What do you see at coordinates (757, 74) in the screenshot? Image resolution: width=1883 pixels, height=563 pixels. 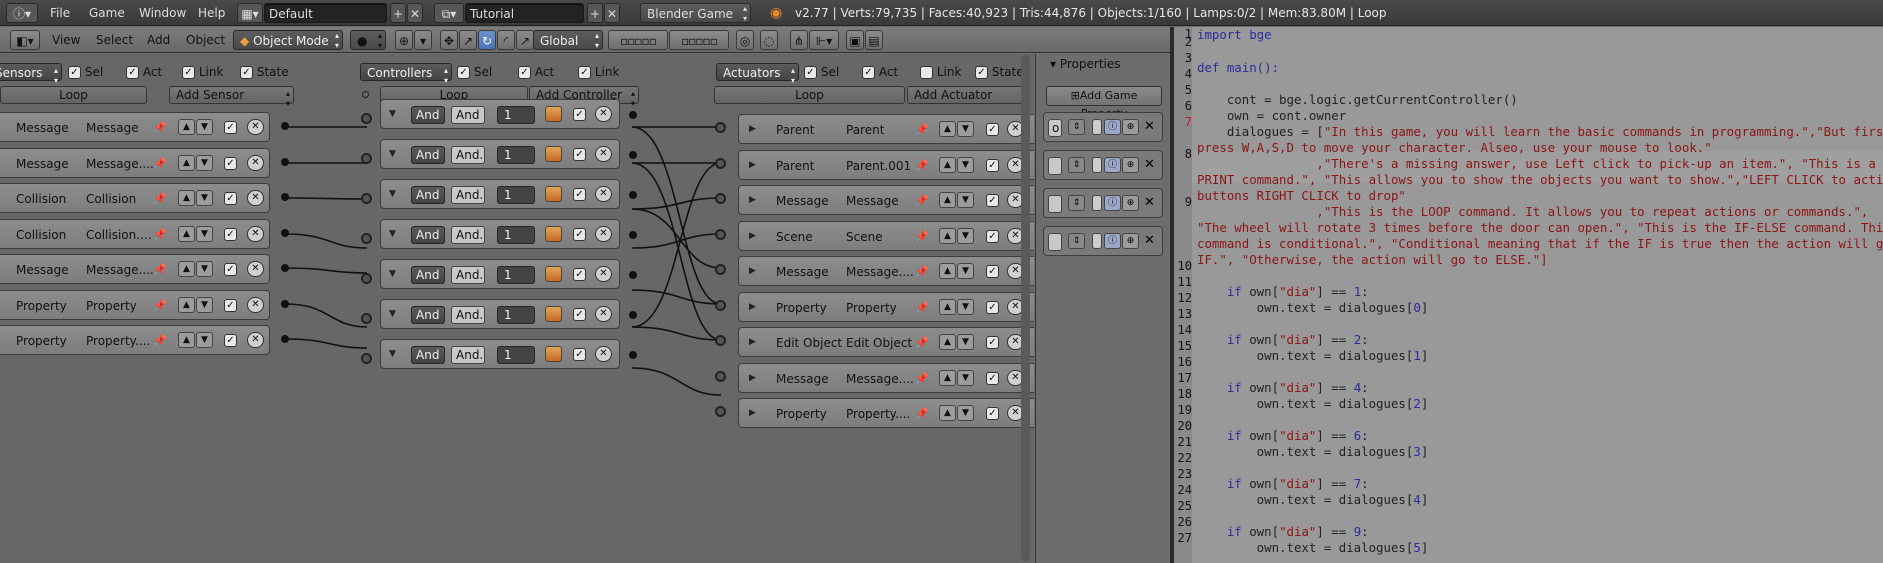 I see `actuators-dropdown: Actuators ▴ ▾` at bounding box center [757, 74].